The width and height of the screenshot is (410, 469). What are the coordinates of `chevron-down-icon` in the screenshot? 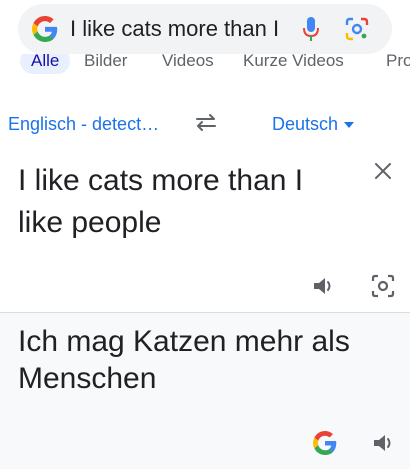 It's located at (349, 124).